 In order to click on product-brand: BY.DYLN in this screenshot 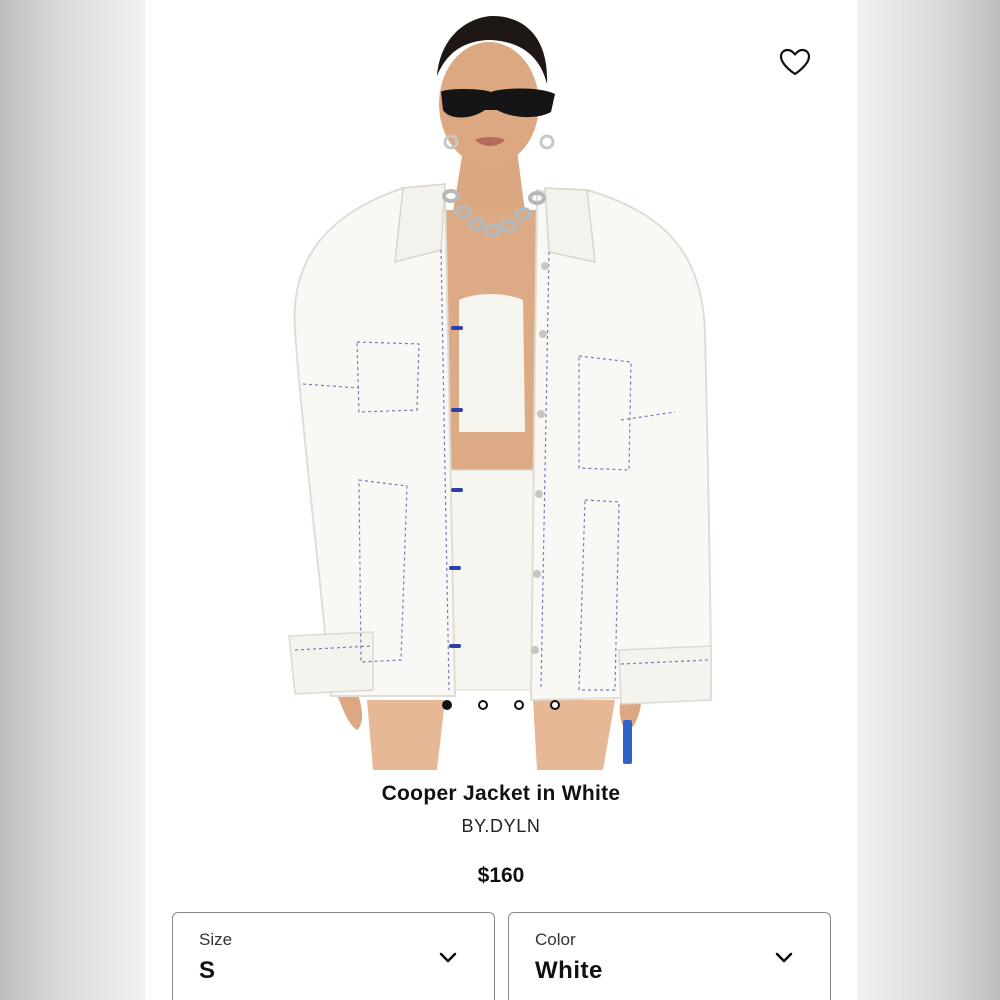, I will do `click(501, 826)`.